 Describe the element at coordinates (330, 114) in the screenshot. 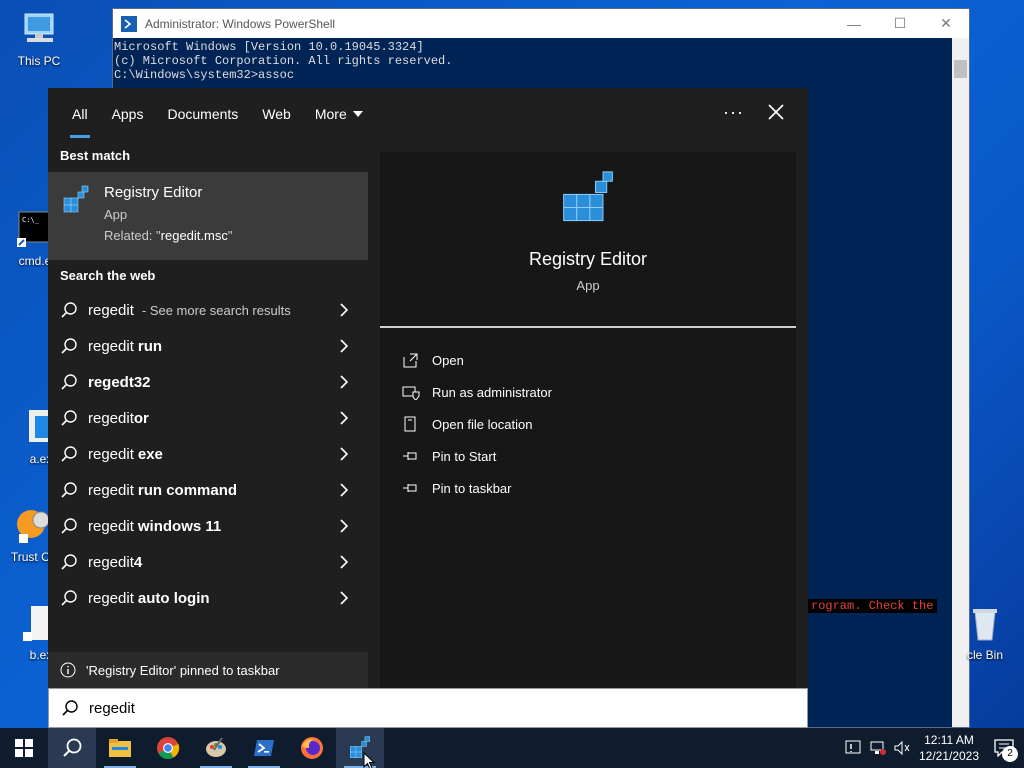

I see `tab-label: More` at that location.